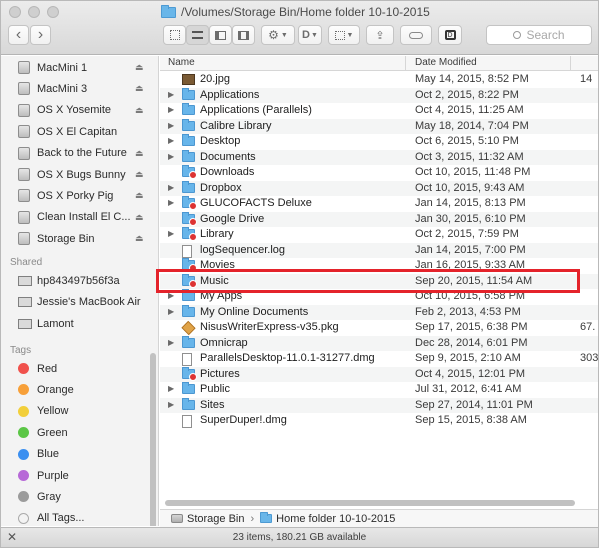  Describe the element at coordinates (379, 79) in the screenshot. I see `file-row: 20.jpg May 14, 2015, 8:52 PM 14` at that location.